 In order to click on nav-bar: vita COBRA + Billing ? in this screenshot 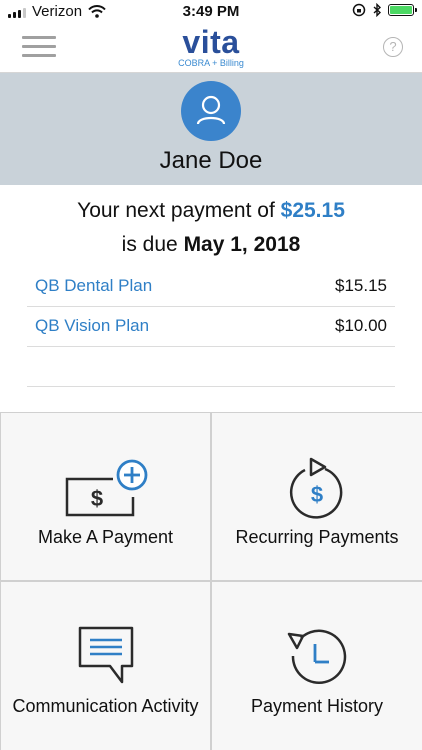, I will do `click(211, 48)`.